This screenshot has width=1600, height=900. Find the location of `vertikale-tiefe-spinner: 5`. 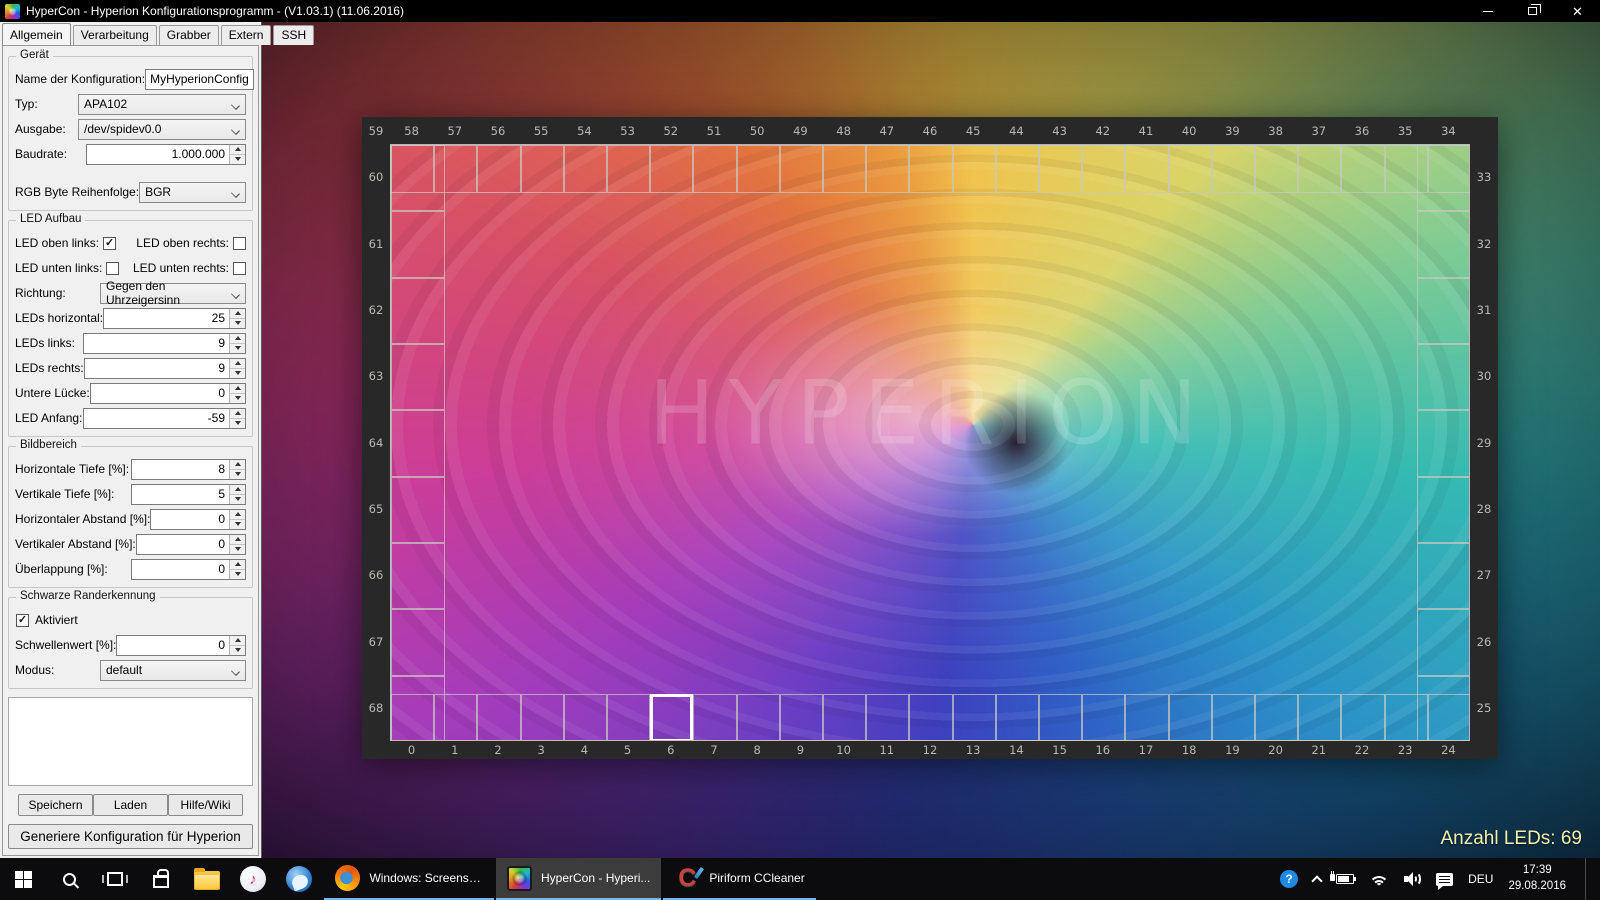

vertikale-tiefe-spinner: 5 is located at coordinates (188, 494).